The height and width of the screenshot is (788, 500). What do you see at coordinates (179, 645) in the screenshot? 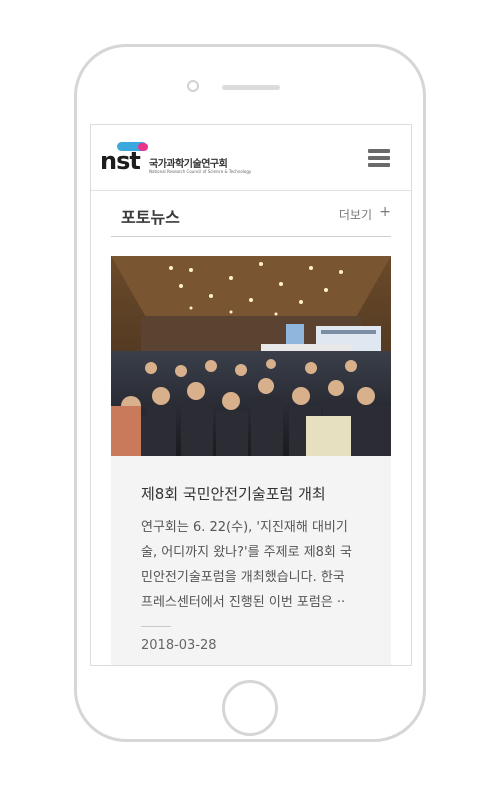
I see `article-date: 2018-03-28` at bounding box center [179, 645].